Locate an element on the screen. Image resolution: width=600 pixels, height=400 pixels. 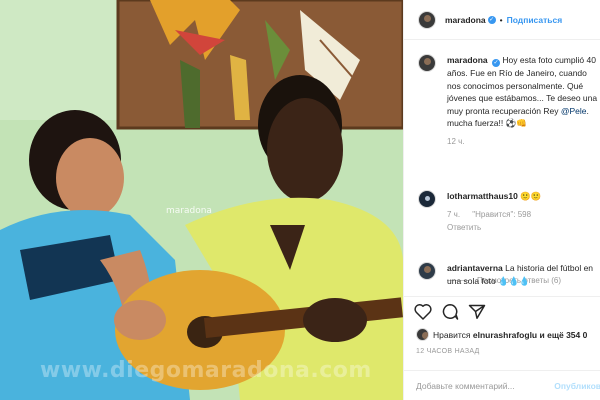
author-avatar is located at coordinates (427, 19).